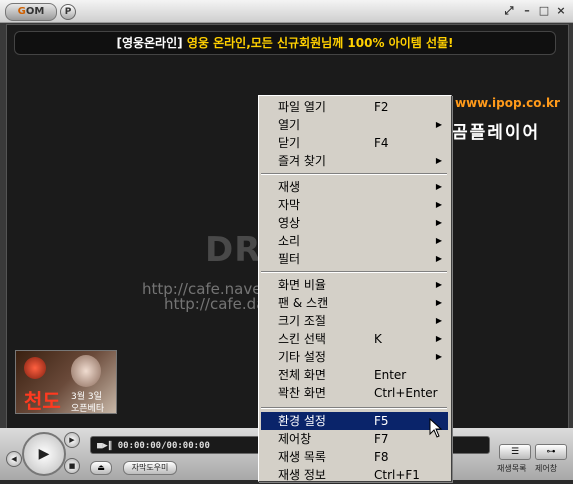 The image size is (573, 484). I want to click on ad-character-image, so click(86, 371).